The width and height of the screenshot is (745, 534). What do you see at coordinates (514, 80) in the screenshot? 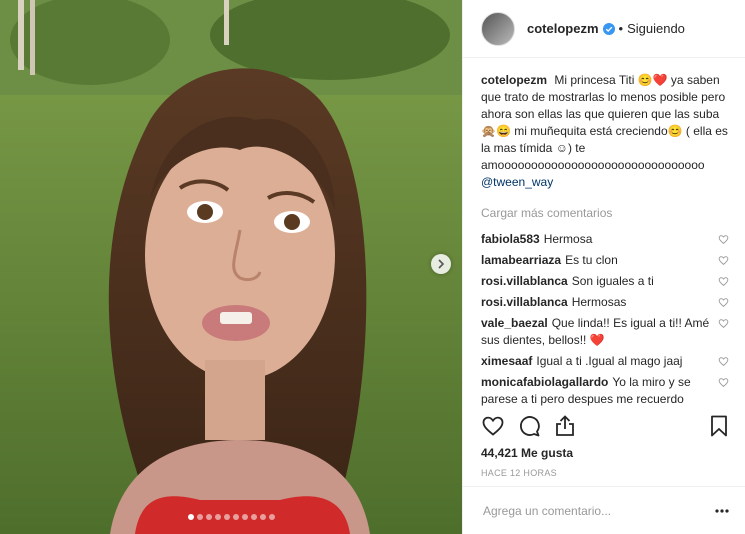
I see `caption-username: cotelopezm` at bounding box center [514, 80].